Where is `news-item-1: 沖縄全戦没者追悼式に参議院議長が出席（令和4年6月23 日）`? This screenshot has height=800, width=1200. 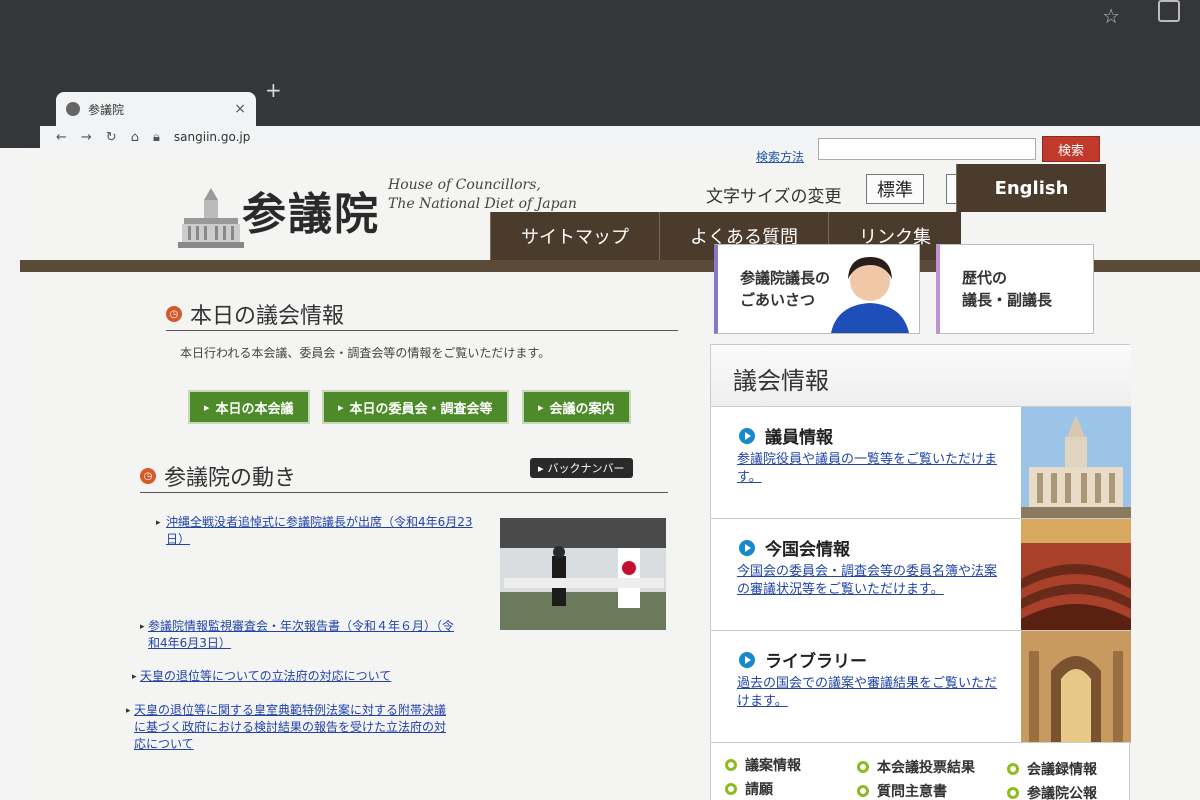
news-item-1: 沖縄全戦没者追悼式に参議院議長が出席（令和4年6月23 日） is located at coordinates (326, 531).